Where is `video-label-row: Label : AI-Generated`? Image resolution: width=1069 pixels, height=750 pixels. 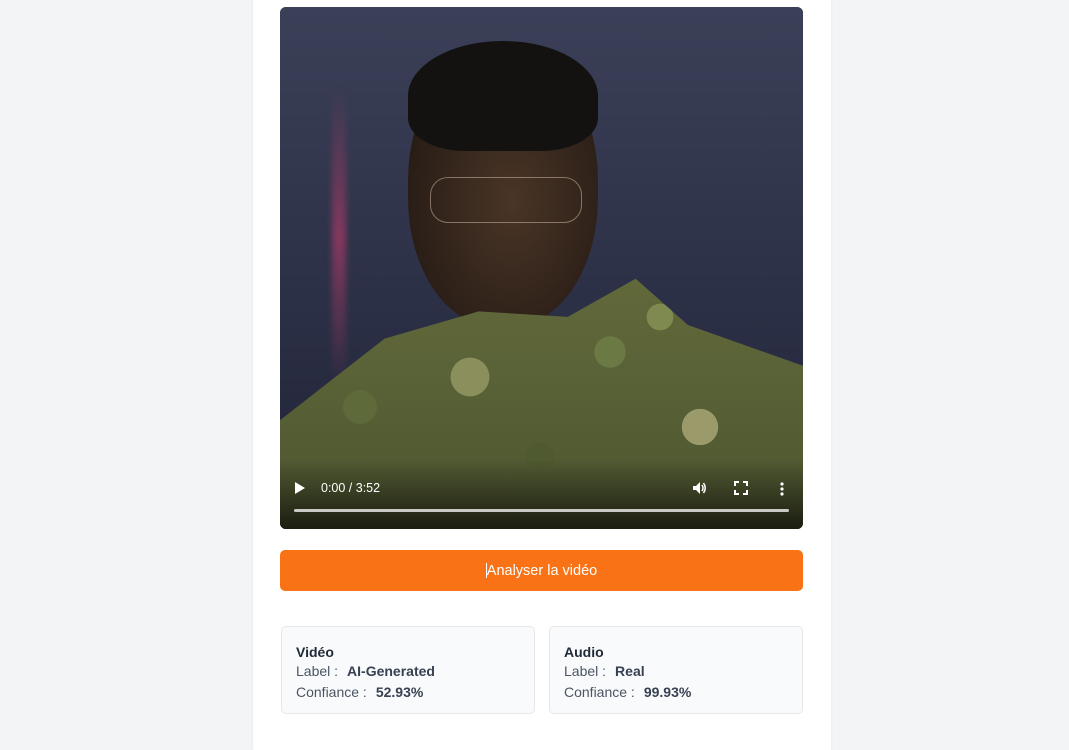 video-label-row: Label : AI-Generated is located at coordinates (408, 671).